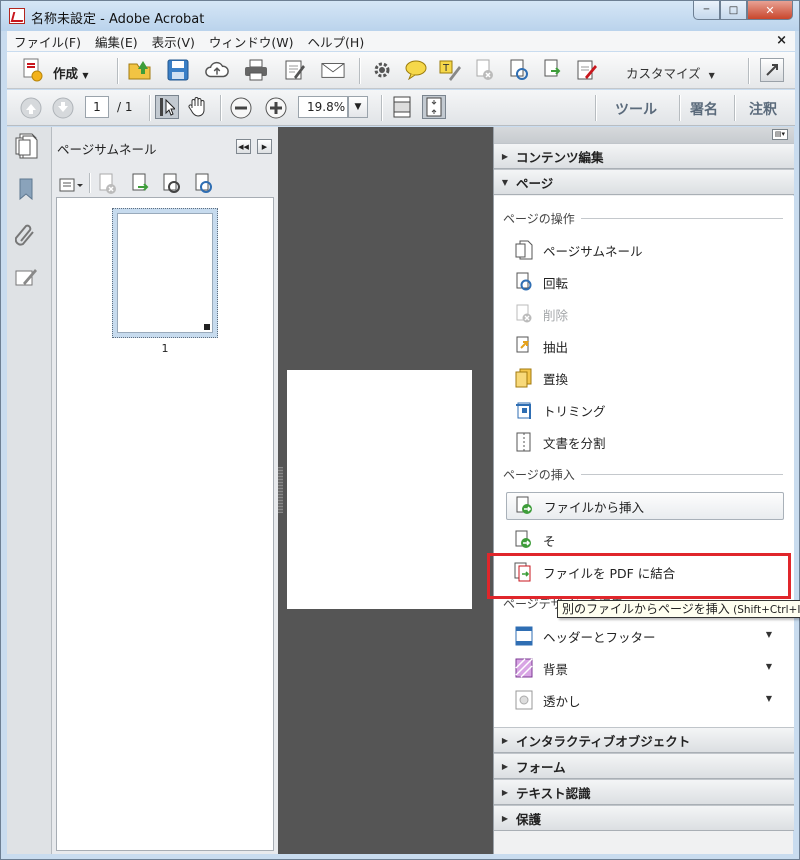  I want to click on group-header-insert: ページの挿入, so click(643, 474).